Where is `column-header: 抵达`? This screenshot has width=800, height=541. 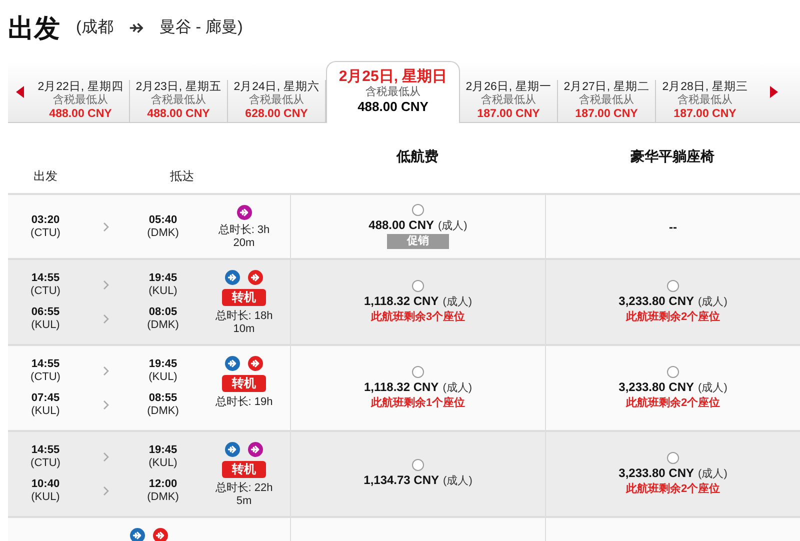 column-header: 抵达 is located at coordinates (182, 176).